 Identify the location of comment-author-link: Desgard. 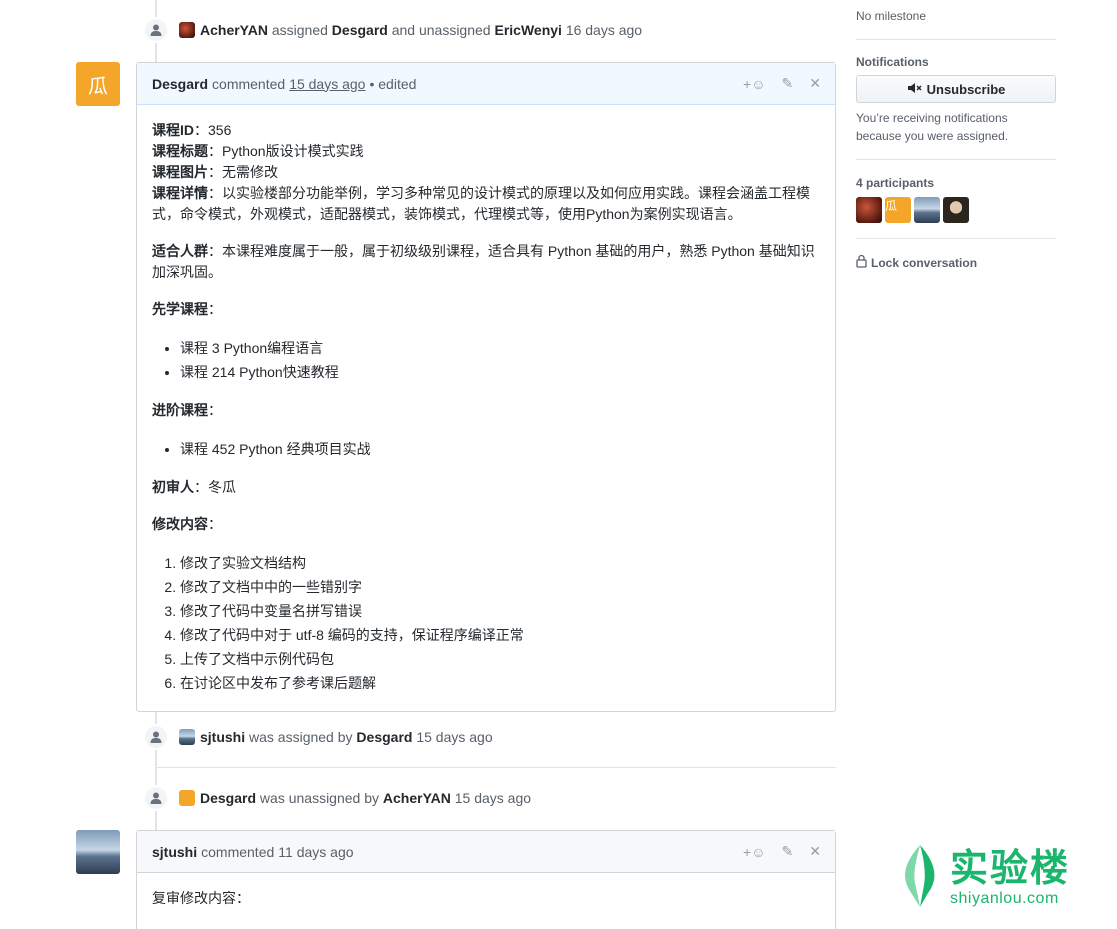
(180, 84).